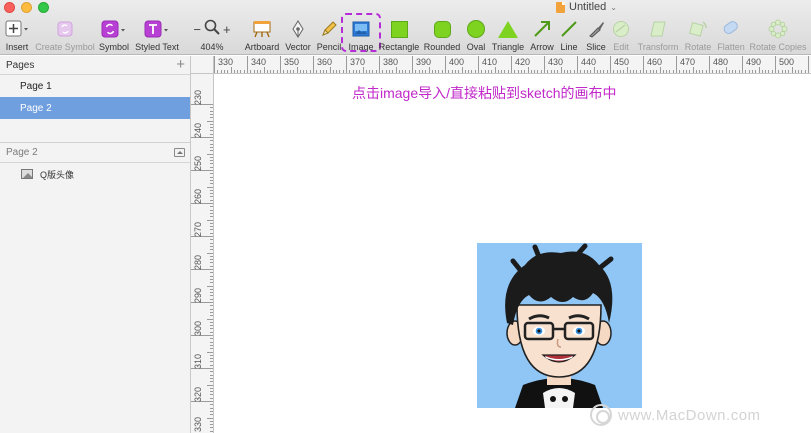 Image resolution: width=811 pixels, height=433 pixels. What do you see at coordinates (329, 35) in the screenshot?
I see `pencil-button: Pencil` at bounding box center [329, 35].